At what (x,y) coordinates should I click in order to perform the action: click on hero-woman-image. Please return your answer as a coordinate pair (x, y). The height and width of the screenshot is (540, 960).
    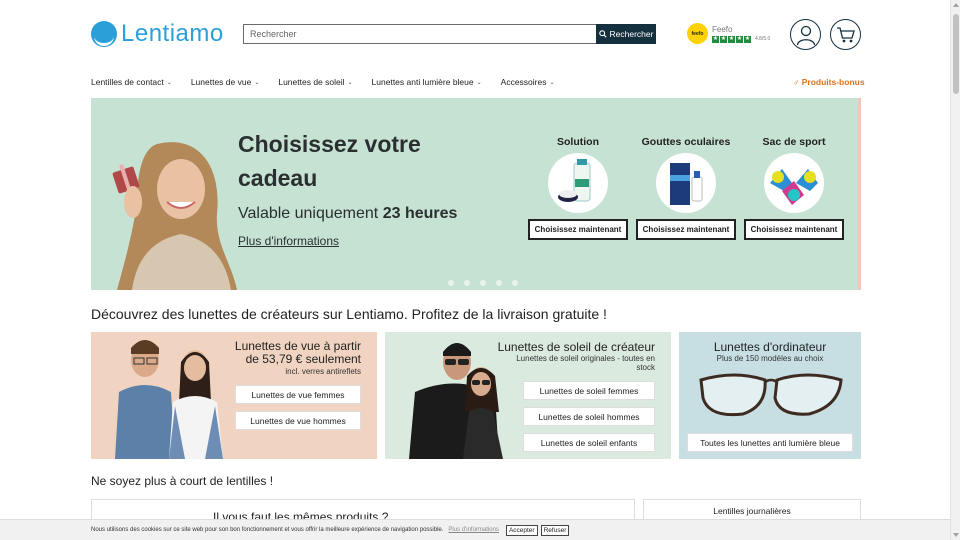
    Looking at the image, I should click on (174, 216).